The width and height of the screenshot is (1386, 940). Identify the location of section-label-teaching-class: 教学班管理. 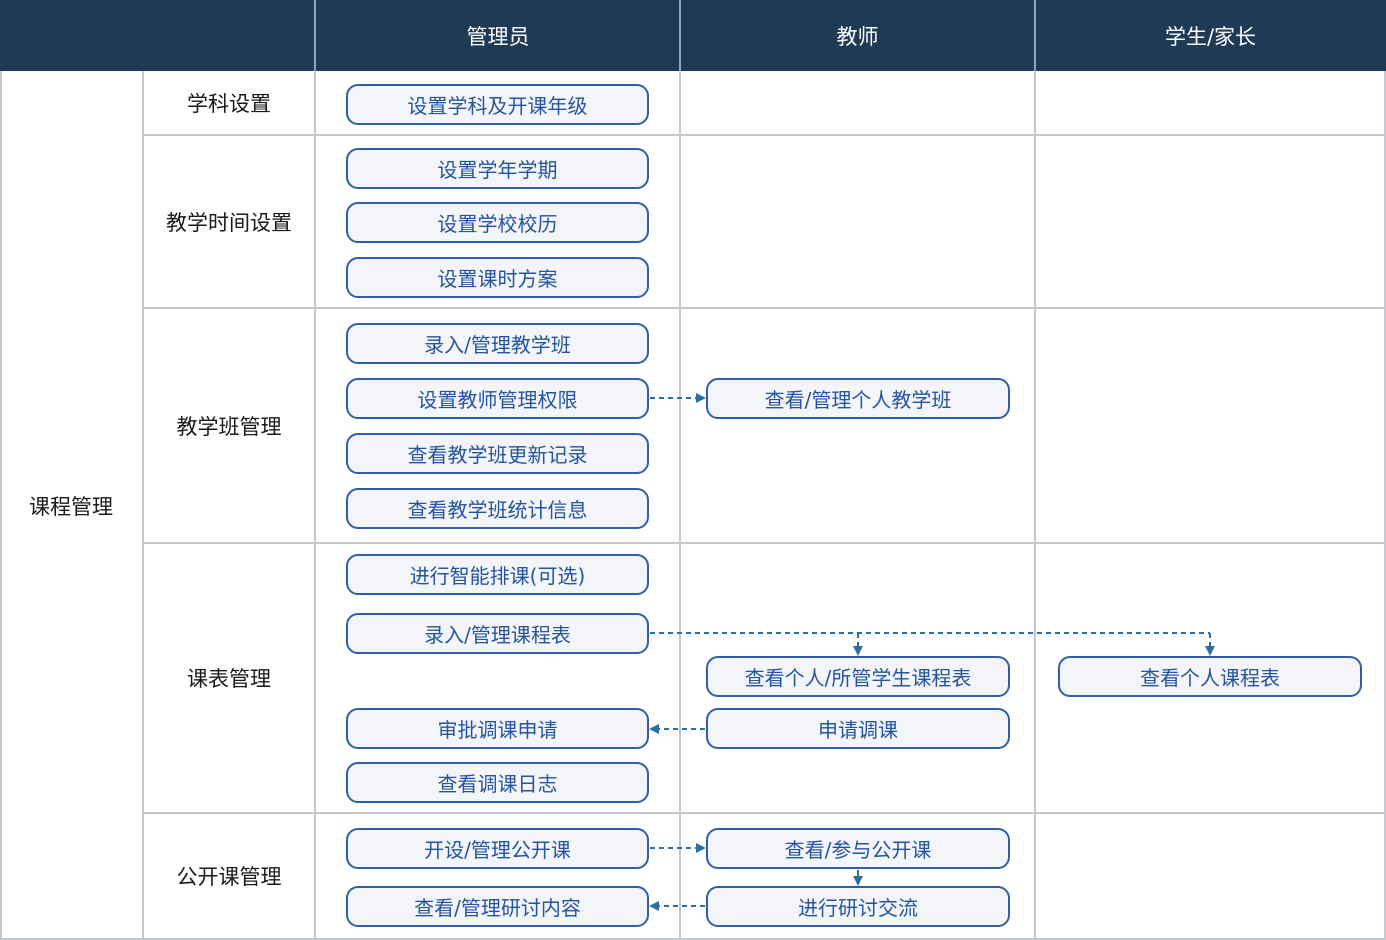
(229, 426).